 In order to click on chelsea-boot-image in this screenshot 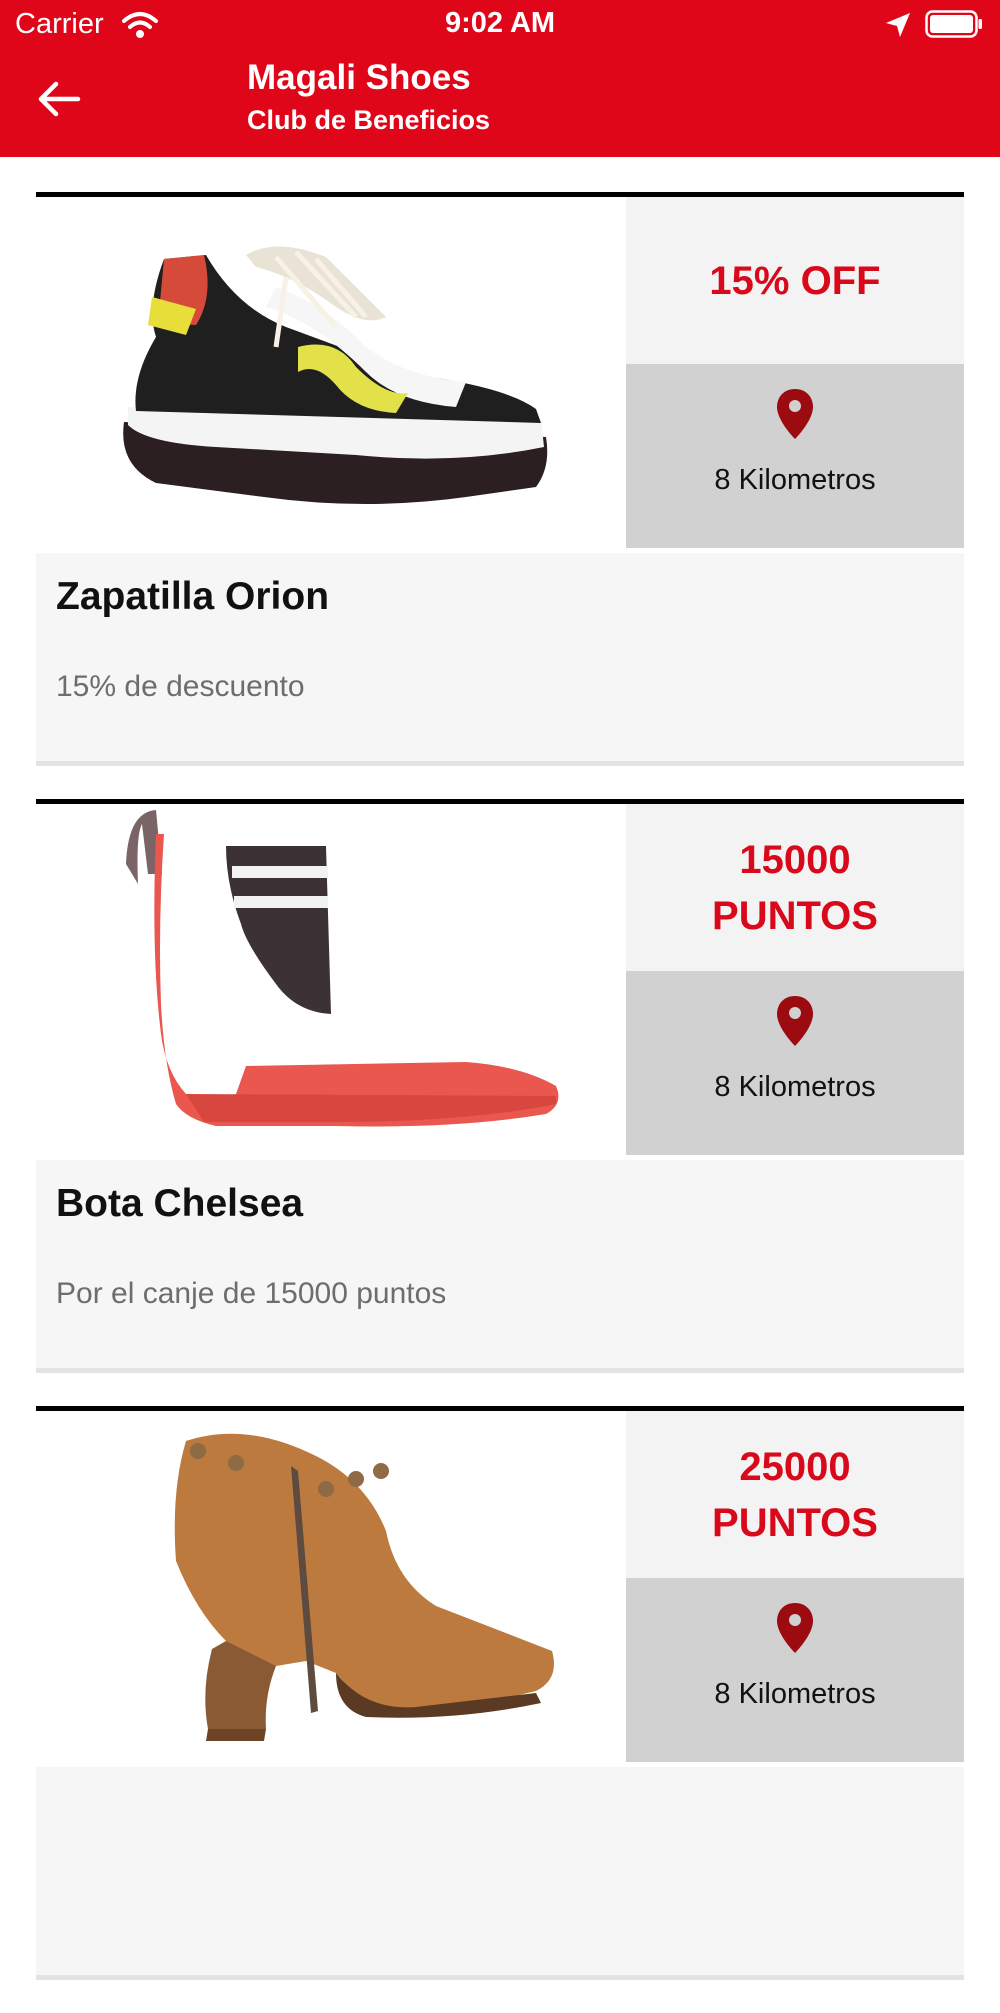, I will do `click(331, 979)`.